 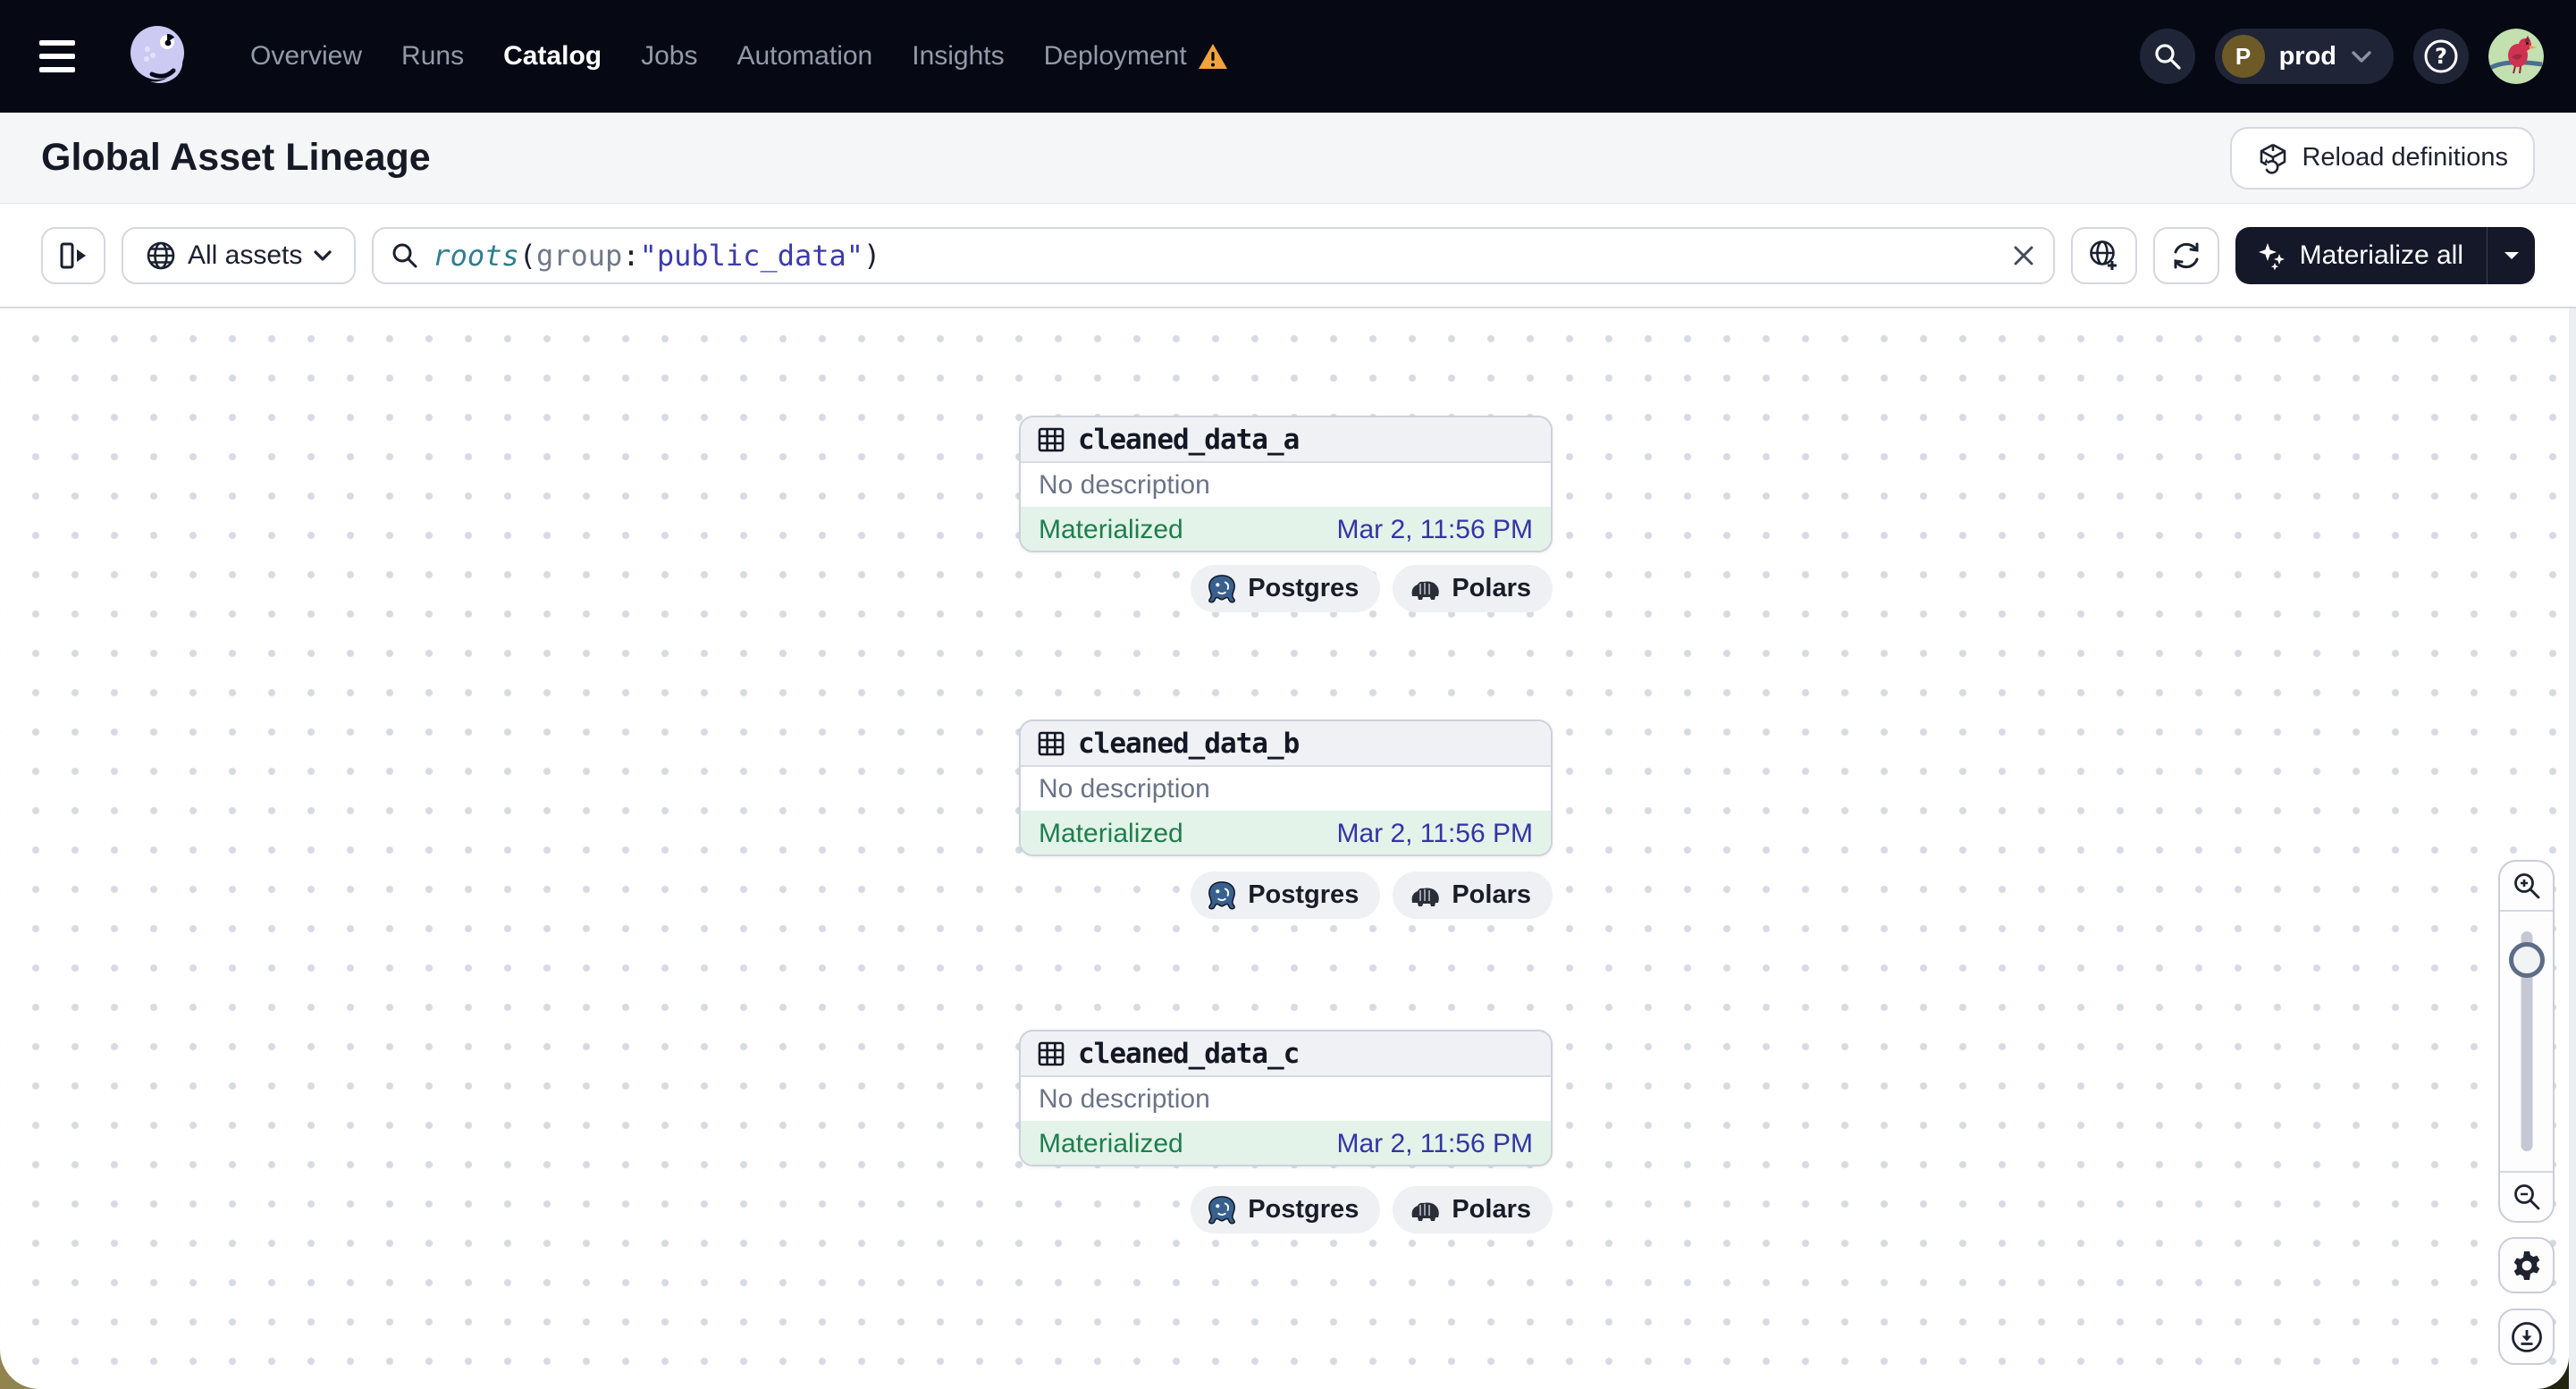 I want to click on gear-icon, so click(x=2527, y=1266).